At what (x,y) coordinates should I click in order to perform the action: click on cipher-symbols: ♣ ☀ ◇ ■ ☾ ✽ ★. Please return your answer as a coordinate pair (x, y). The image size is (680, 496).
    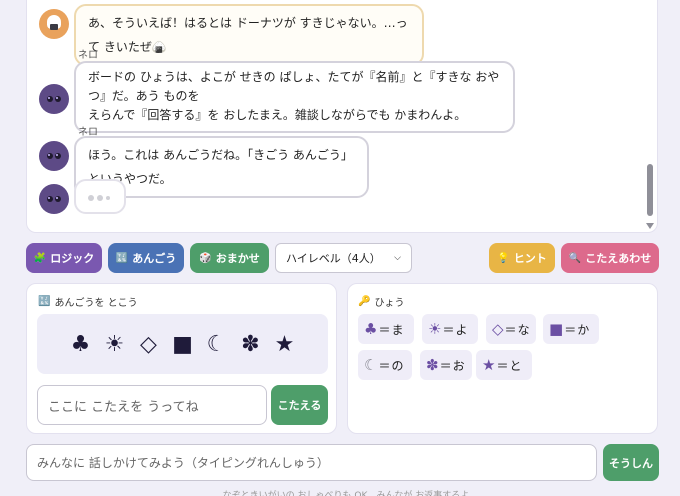
    Looking at the image, I should click on (182, 344).